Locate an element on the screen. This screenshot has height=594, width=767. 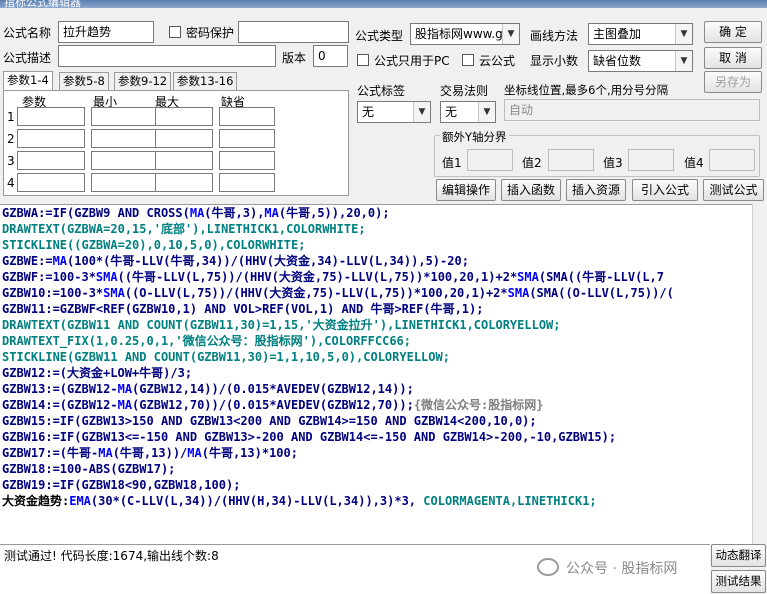
code-token: (SMA((牛哥-LLV(L,7 is located at coordinates (601, 277).